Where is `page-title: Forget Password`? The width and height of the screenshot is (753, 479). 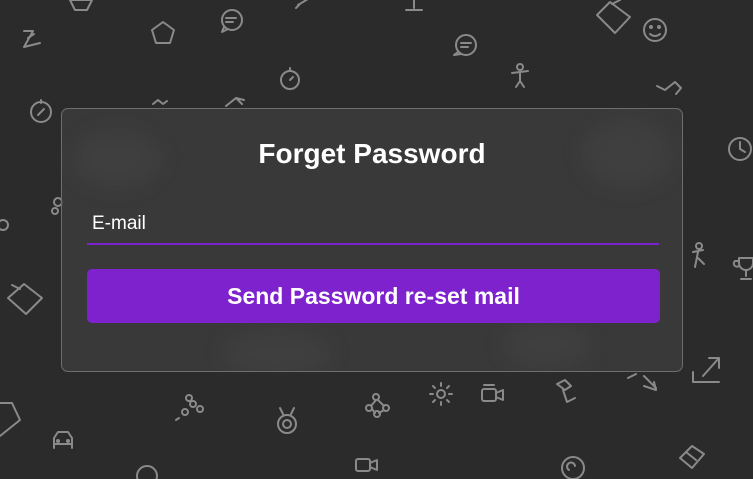
page-title: Forget Password is located at coordinates (372, 153).